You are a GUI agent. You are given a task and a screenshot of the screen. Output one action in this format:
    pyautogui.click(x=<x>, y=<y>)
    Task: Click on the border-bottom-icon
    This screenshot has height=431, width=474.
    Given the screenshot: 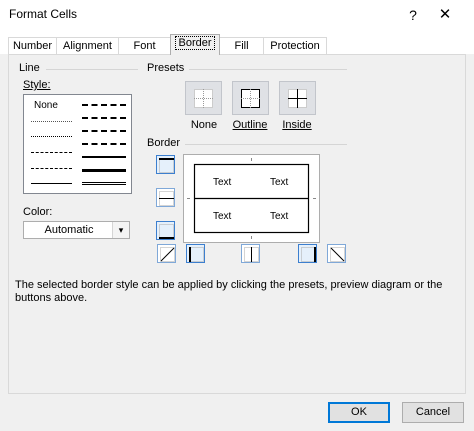 What is the action you would take?
    pyautogui.click(x=166, y=231)
    